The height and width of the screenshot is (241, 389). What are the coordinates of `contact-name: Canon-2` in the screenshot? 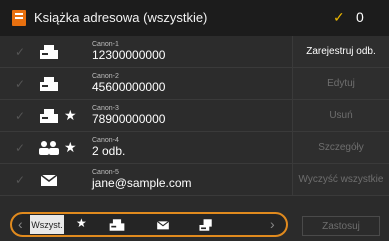 It's located at (105, 76).